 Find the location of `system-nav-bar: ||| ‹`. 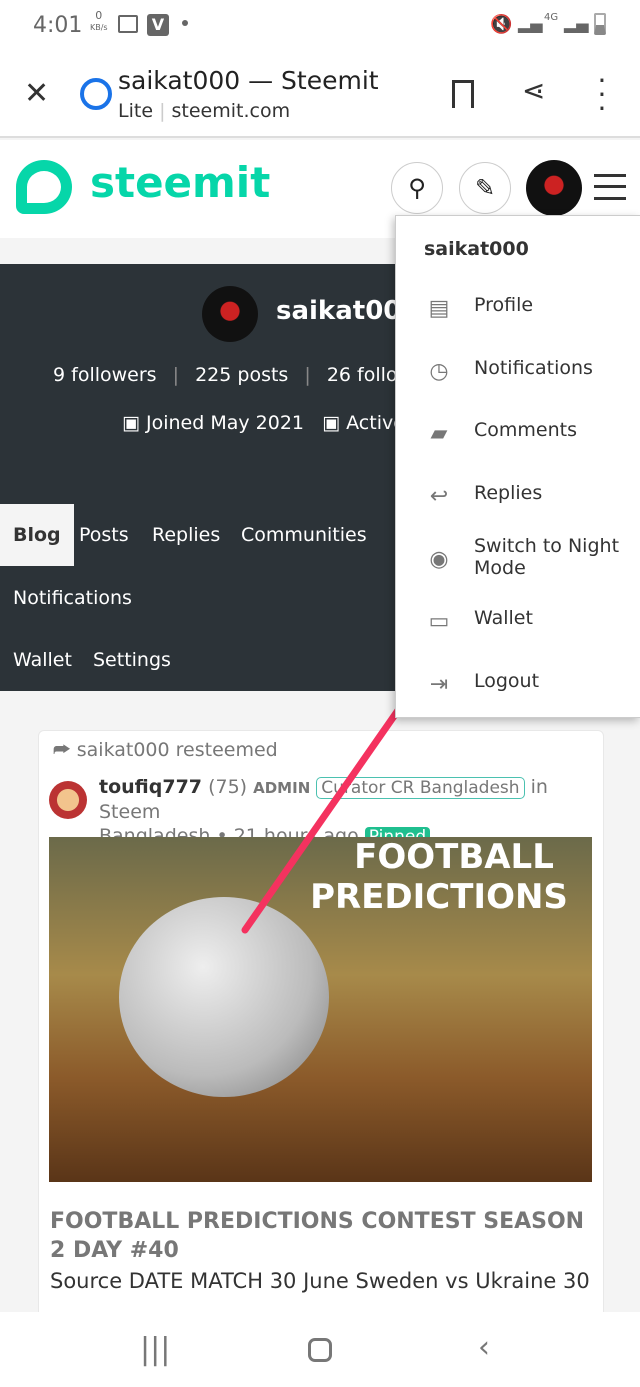

system-nav-bar: ||| ‹ is located at coordinates (320, 1349).